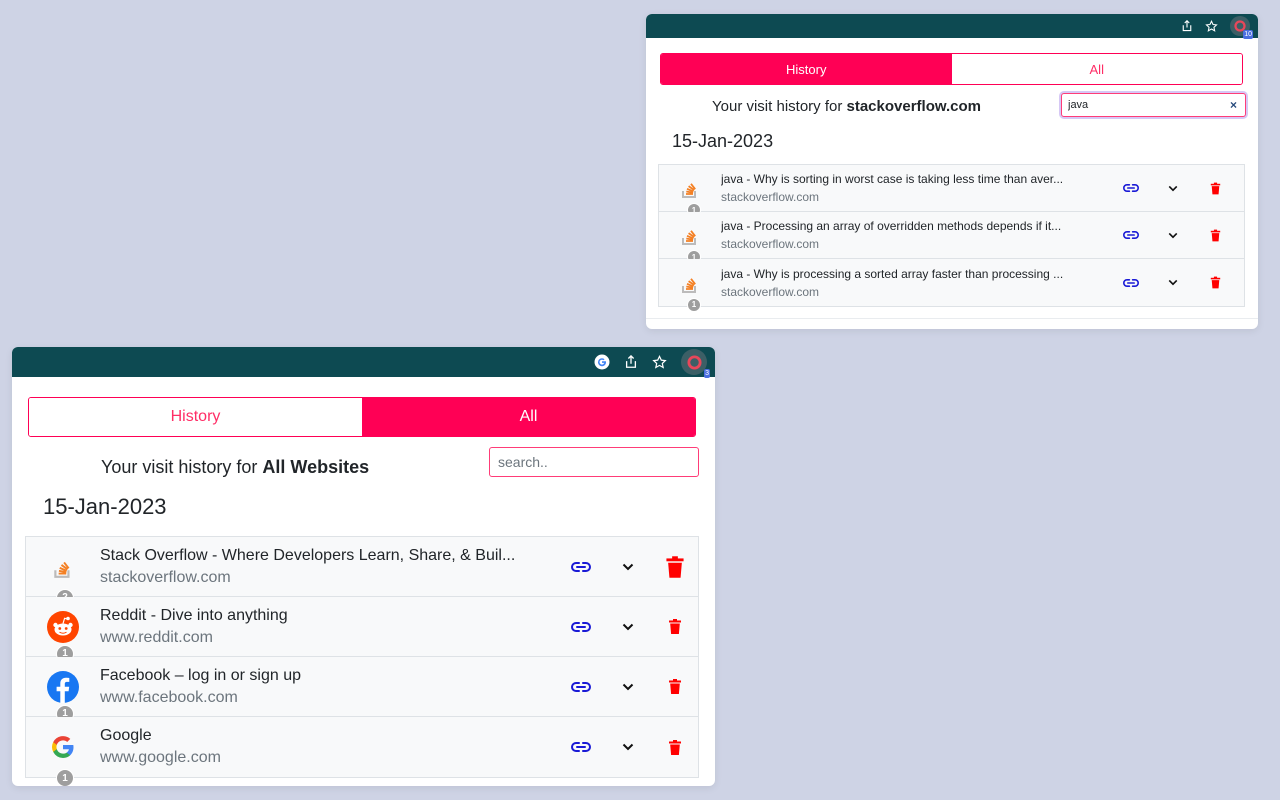 This screenshot has height=800, width=1280. What do you see at coordinates (316, 467) in the screenshot?
I see `heading-site: All Websites` at bounding box center [316, 467].